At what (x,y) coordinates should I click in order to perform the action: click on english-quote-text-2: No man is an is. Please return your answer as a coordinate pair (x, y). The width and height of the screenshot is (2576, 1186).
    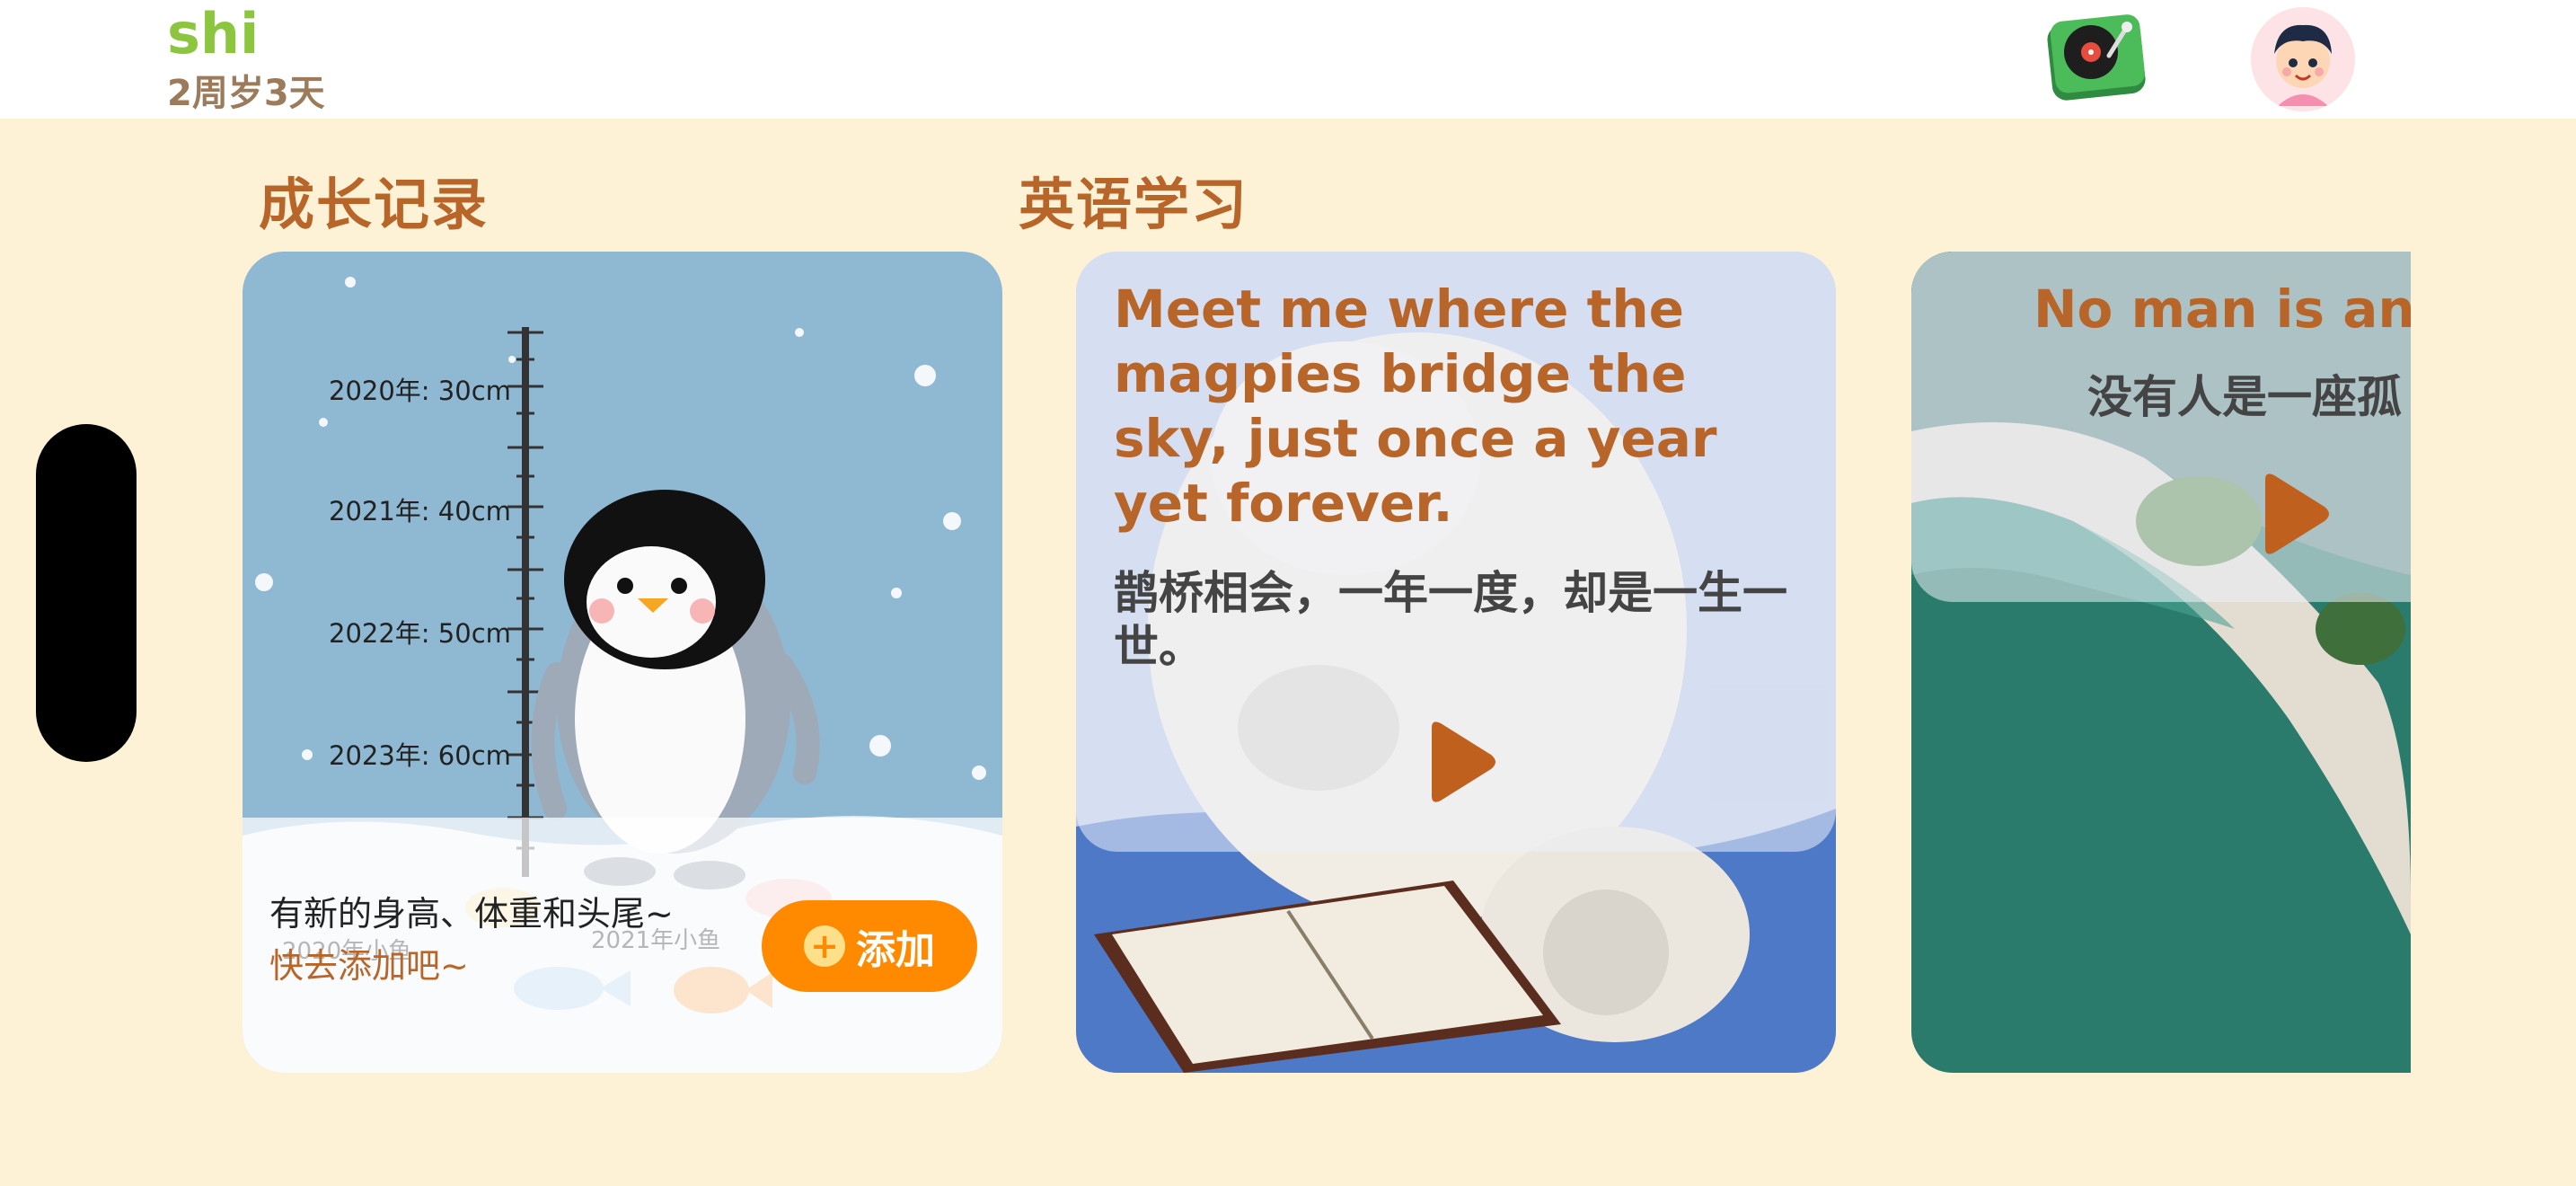
    Looking at the image, I should click on (2222, 309).